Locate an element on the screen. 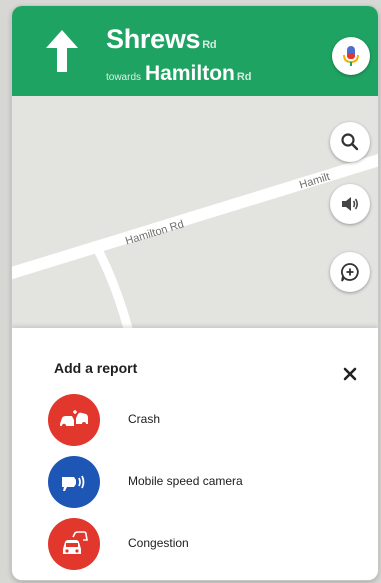 The height and width of the screenshot is (583, 381). search-button is located at coordinates (350, 142).